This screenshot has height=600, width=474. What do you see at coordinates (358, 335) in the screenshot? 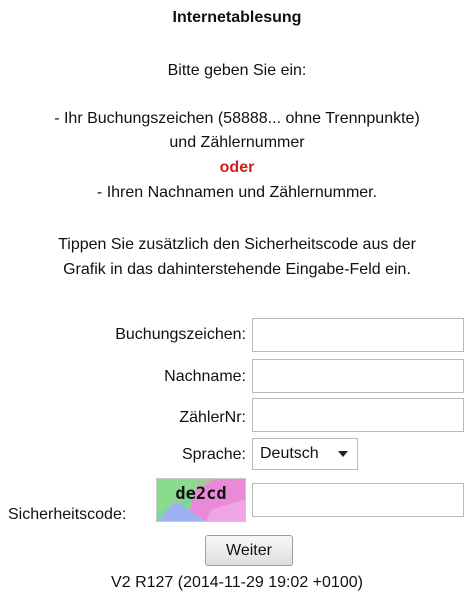
I see `booking-number-input` at bounding box center [358, 335].